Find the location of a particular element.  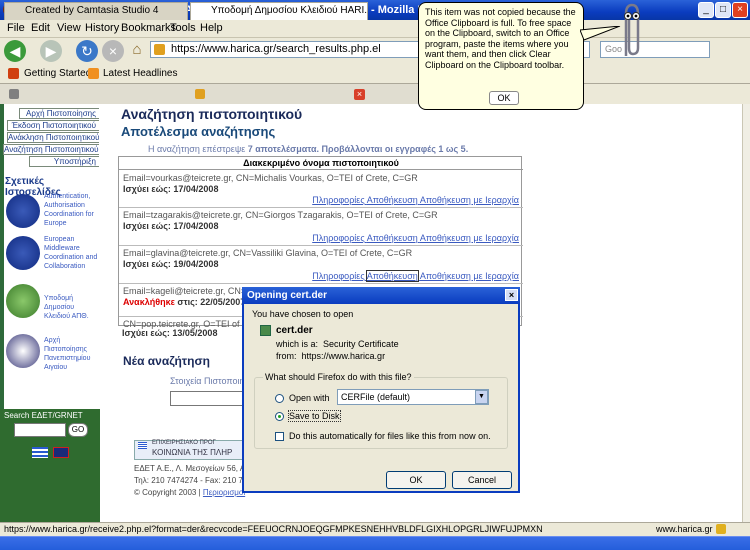

dialog-which-is: which is a: Security Certificate is located at coordinates (337, 344).